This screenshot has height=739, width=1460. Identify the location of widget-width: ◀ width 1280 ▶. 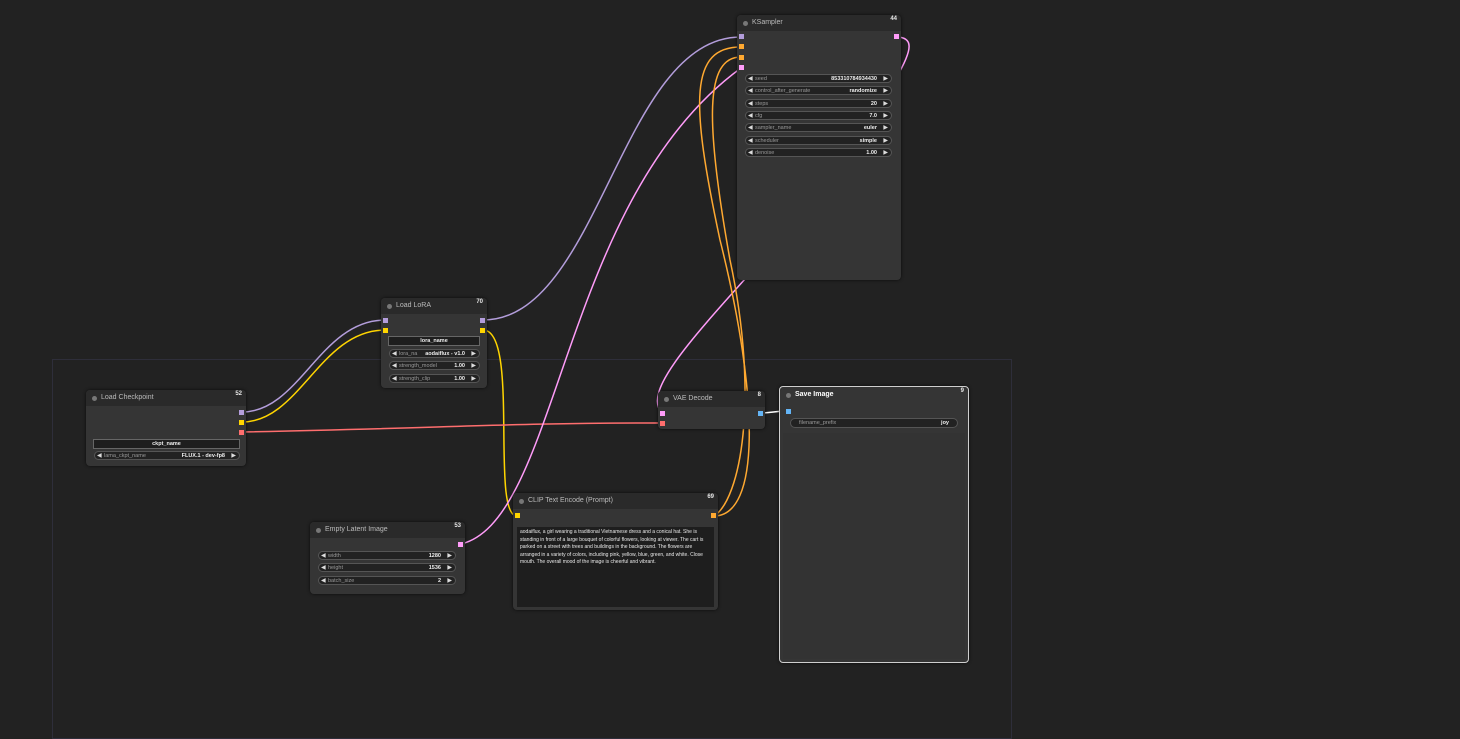
(387, 555).